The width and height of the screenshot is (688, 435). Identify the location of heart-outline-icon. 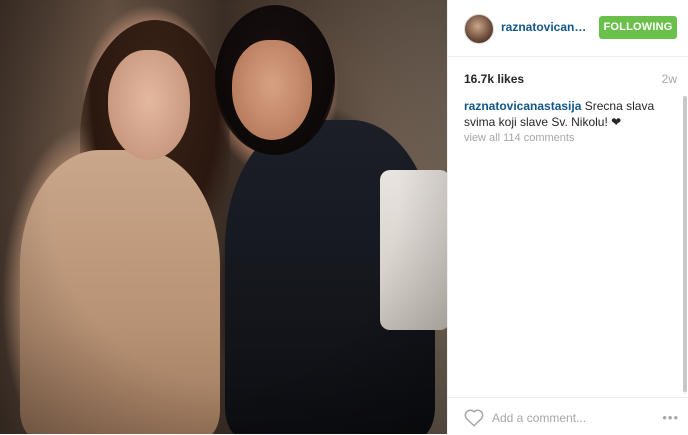
(474, 418).